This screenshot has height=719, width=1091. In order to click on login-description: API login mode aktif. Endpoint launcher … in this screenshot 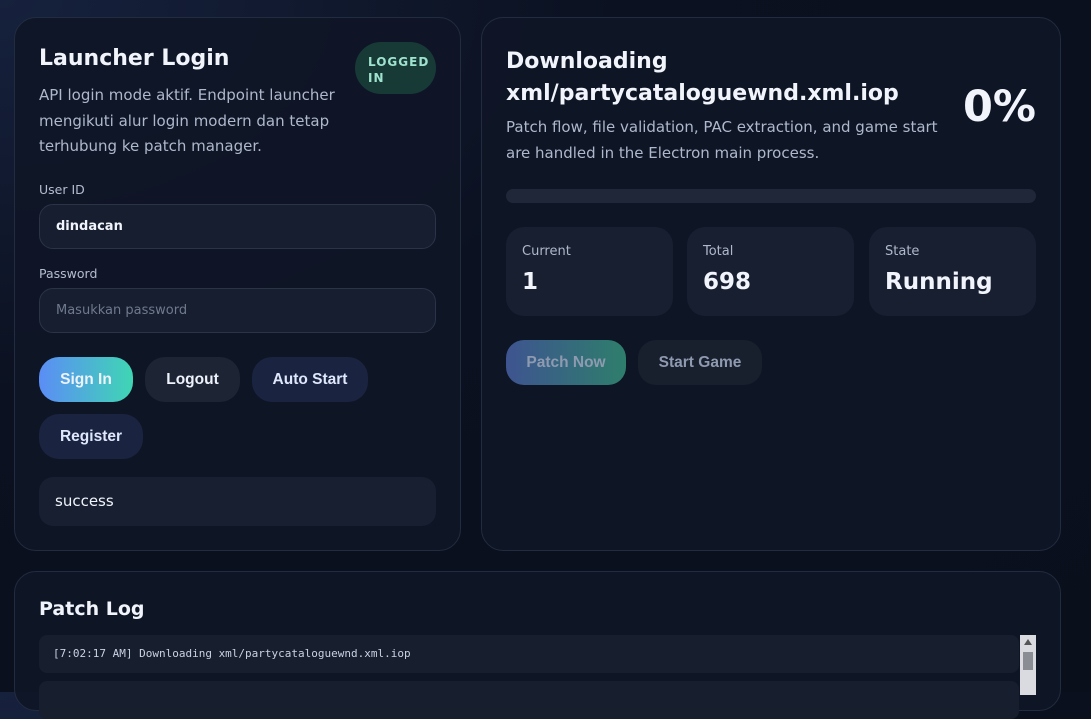, I will do `click(187, 120)`.